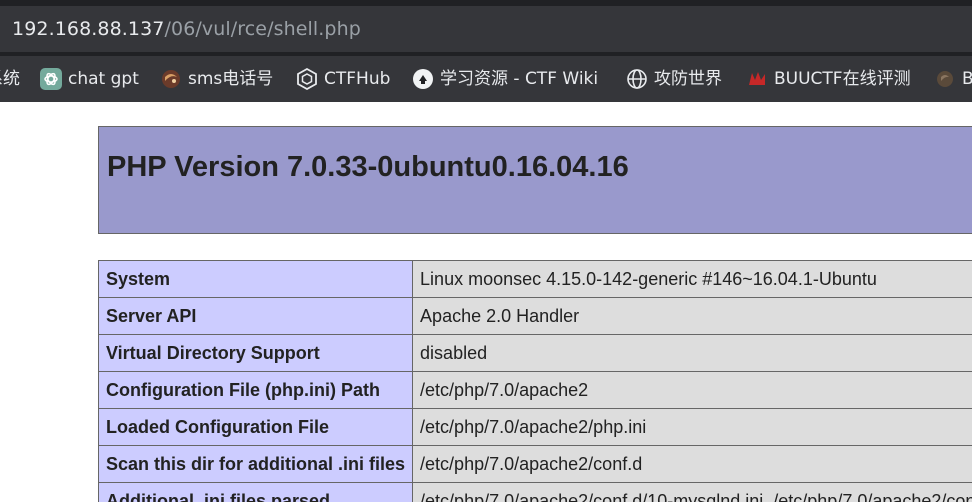 The height and width of the screenshot is (502, 972). Describe the element at coordinates (262, 29) in the screenshot. I see `url-path: /06/vul/rce/shell.php` at that location.